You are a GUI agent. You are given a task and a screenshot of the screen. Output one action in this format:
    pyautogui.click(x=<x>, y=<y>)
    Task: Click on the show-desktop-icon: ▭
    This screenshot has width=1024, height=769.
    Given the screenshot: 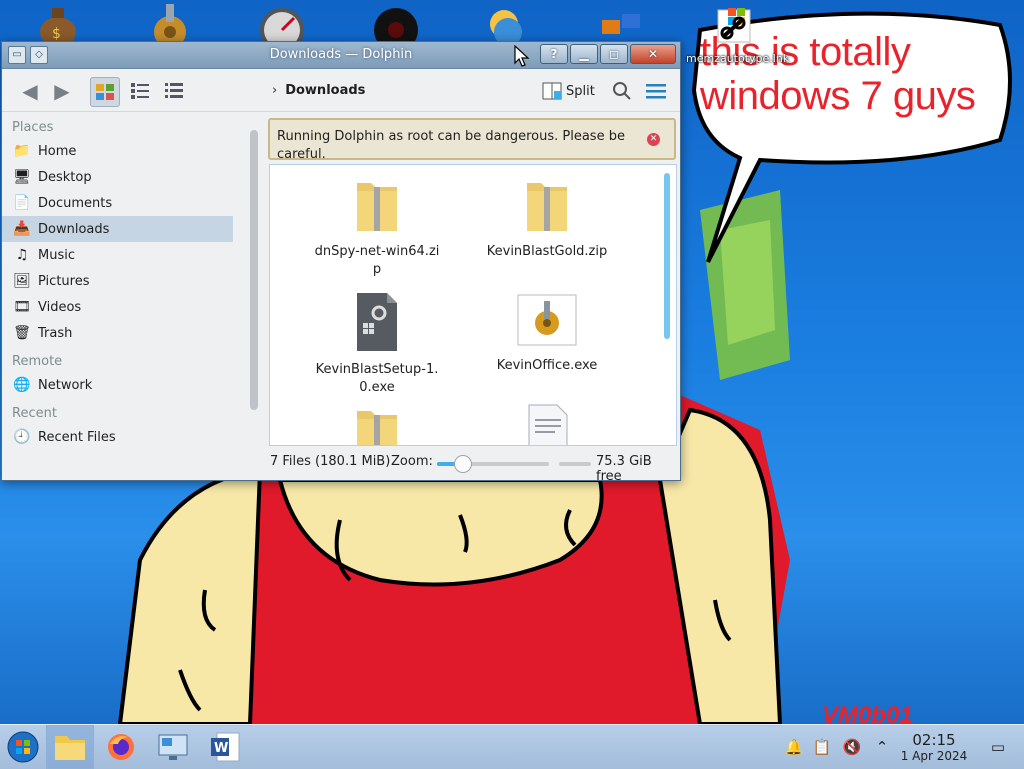 What is the action you would take?
    pyautogui.click(x=998, y=747)
    